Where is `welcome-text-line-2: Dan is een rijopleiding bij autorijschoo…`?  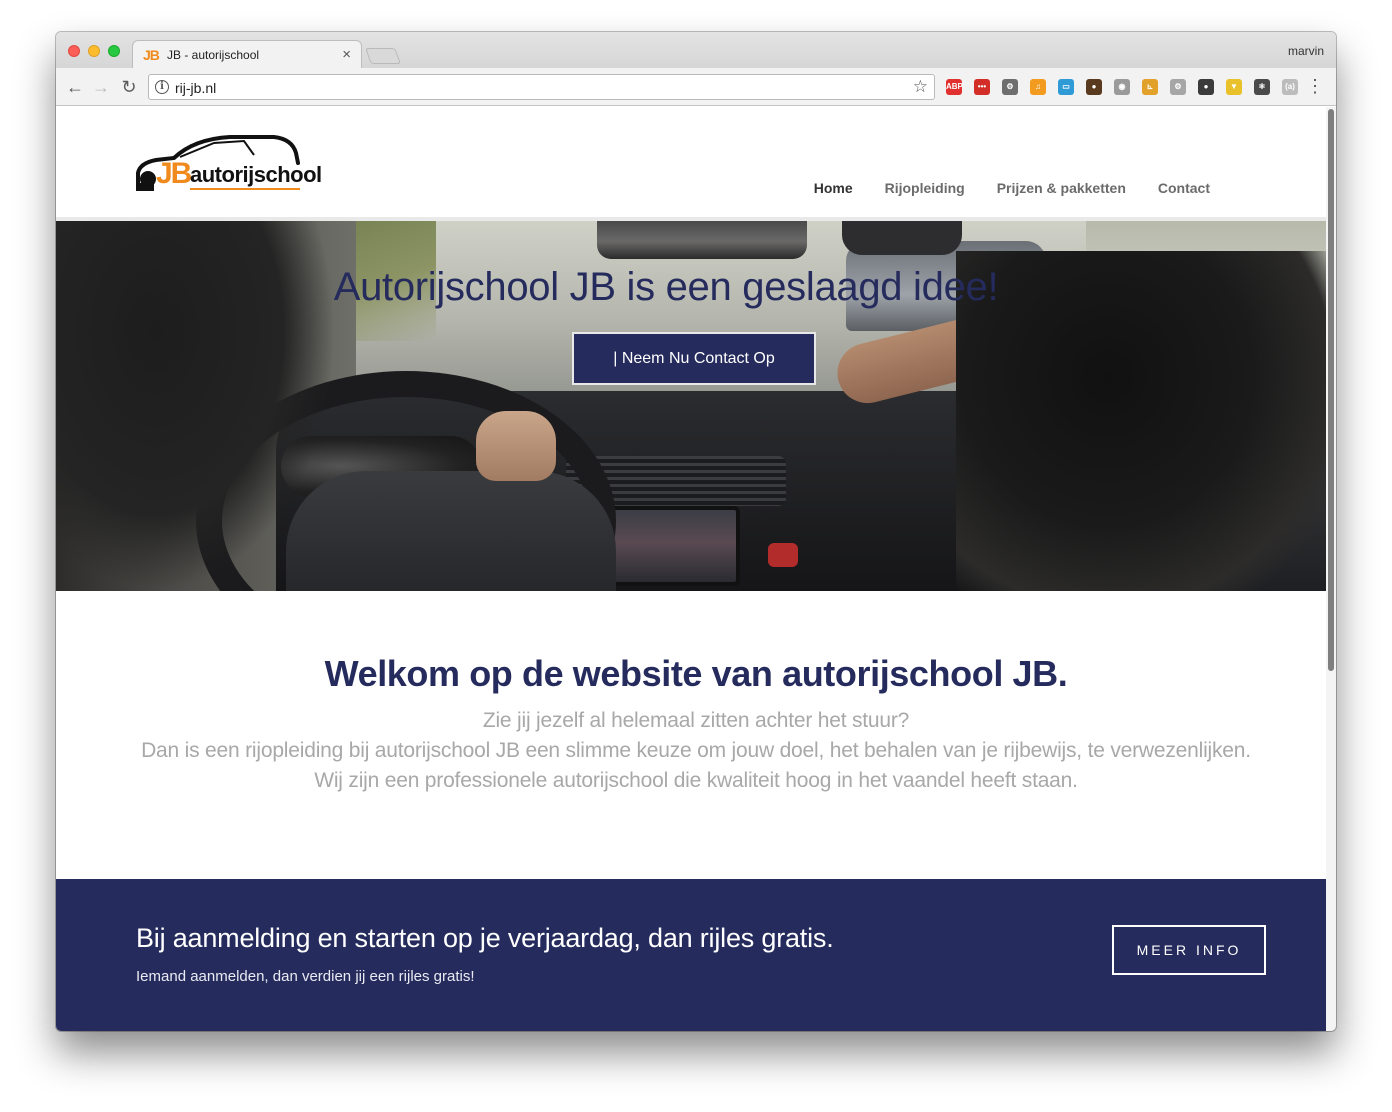 welcome-text-line-2: Dan is een rijopleiding bij autorijschoo… is located at coordinates (696, 750).